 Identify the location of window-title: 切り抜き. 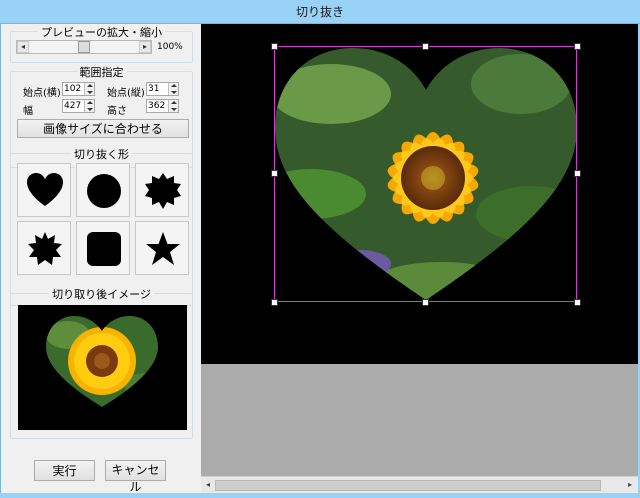
(320, 12).